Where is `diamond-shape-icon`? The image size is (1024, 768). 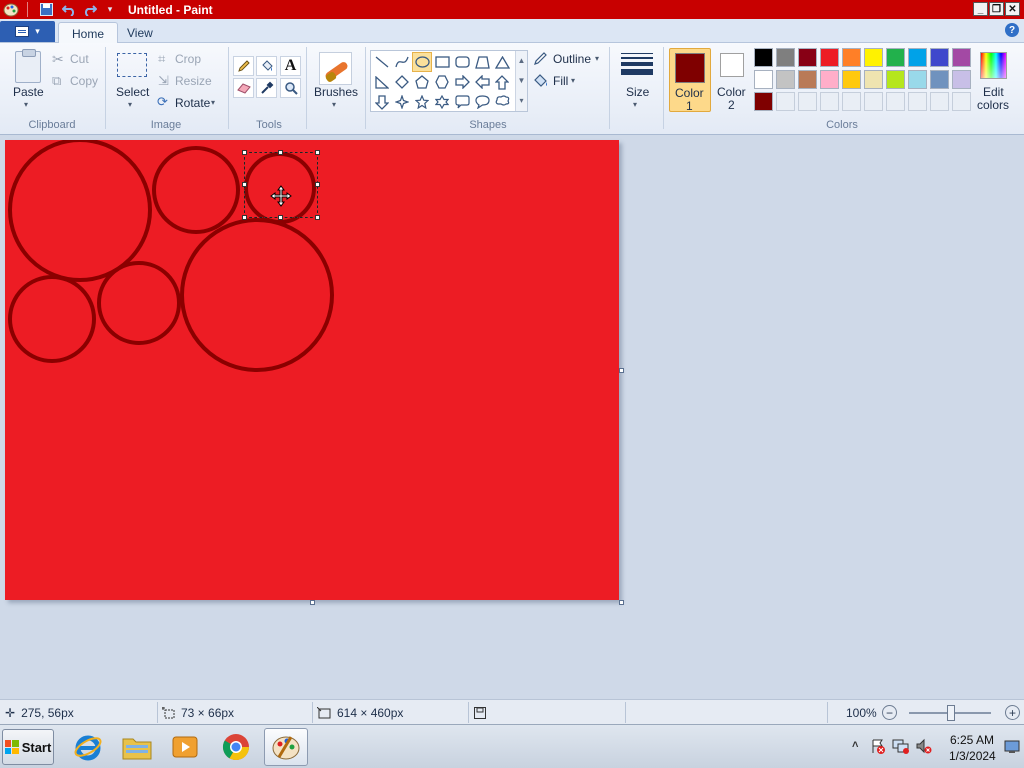
diamond-shape-icon is located at coordinates (402, 82).